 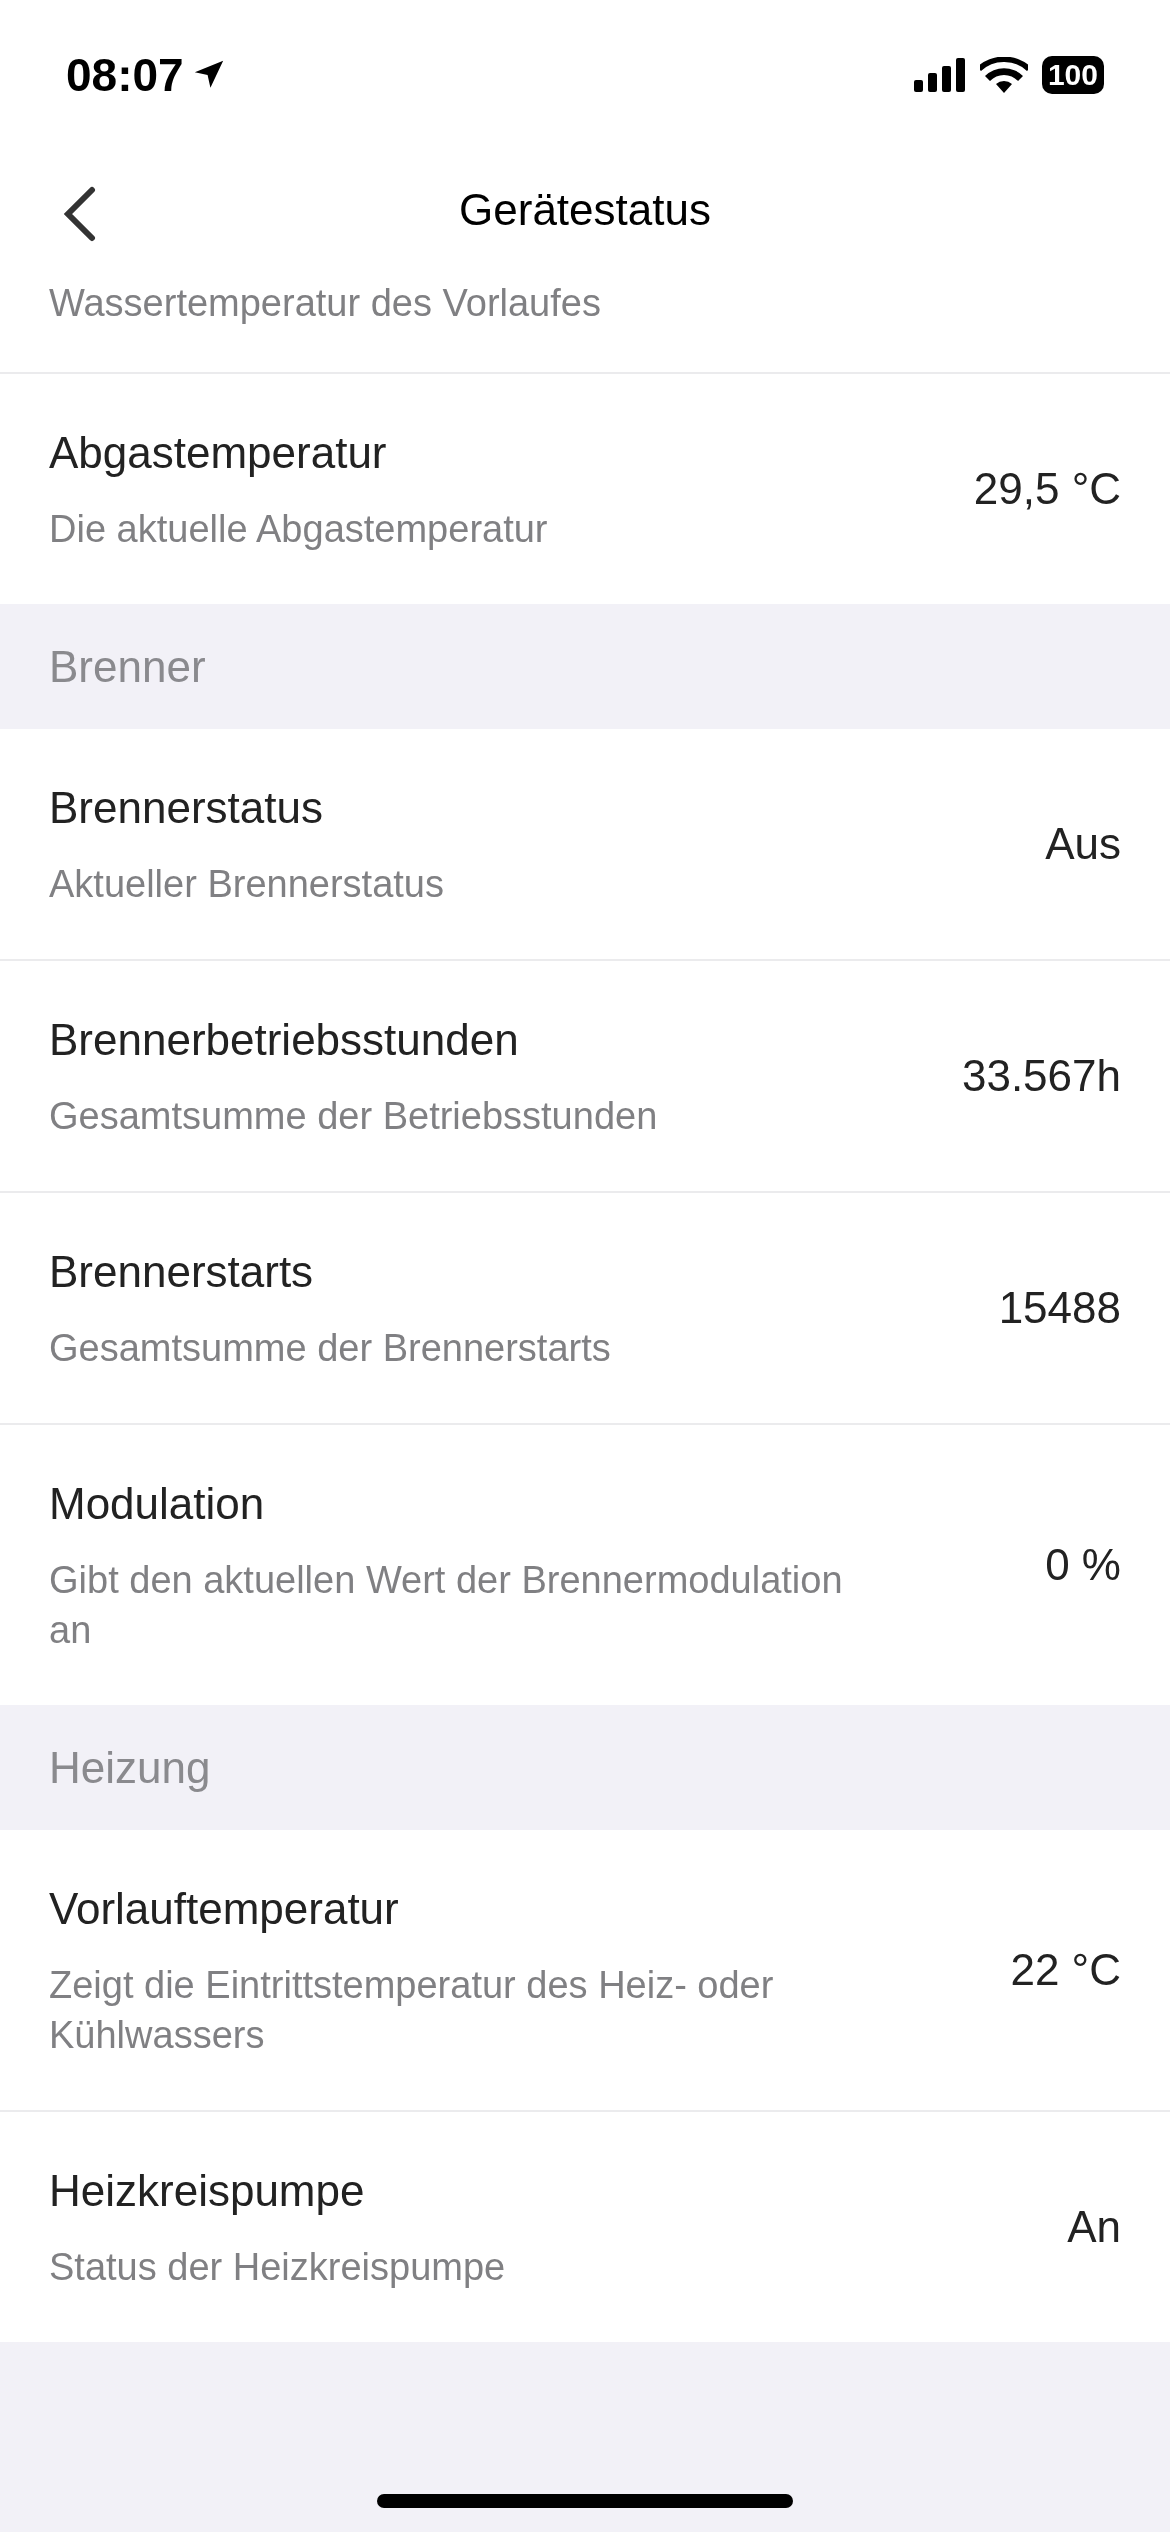 I want to click on row-description: Zeigt die Eintrittstemperatur des Heiz- oder Kühlwassers, so click(x=412, y=2010).